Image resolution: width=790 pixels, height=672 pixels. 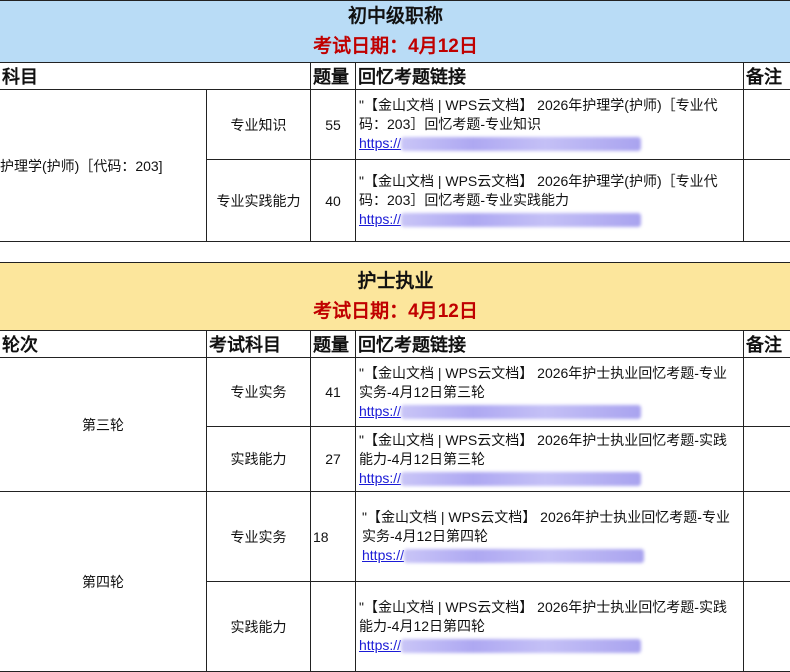 What do you see at coordinates (395, 282) in the screenshot?
I see `section-title: 护士执业` at bounding box center [395, 282].